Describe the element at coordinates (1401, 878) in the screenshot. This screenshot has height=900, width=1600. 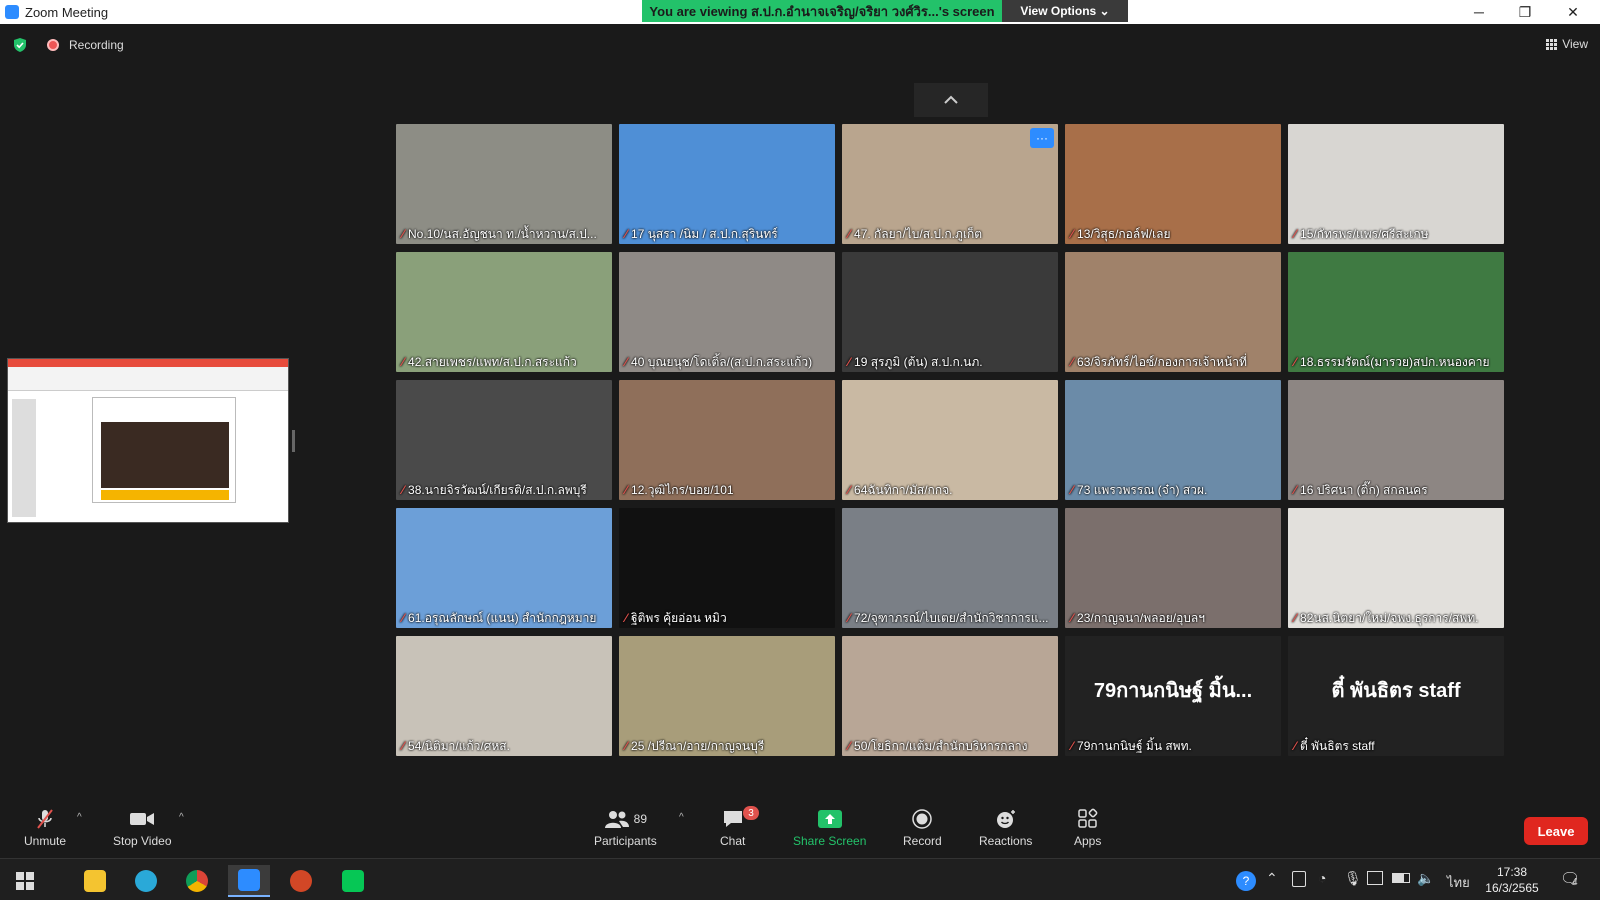
I see `battery-icon` at that location.